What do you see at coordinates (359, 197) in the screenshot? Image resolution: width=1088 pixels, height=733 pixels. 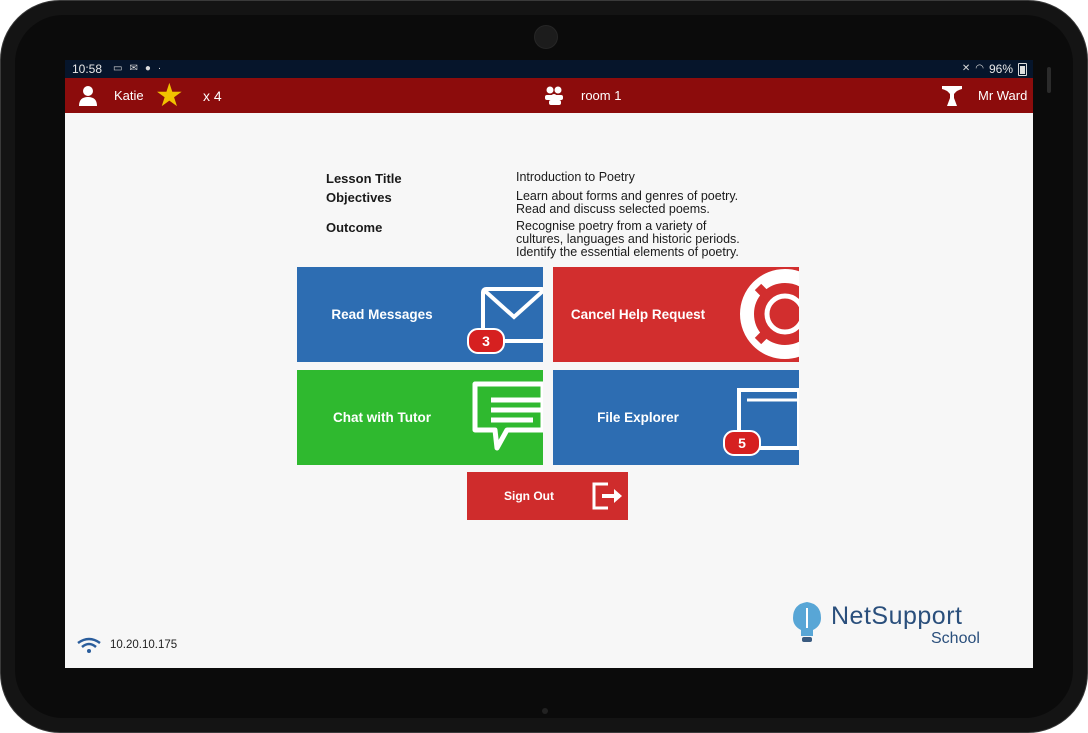 I see `objectives-label: Objectives` at bounding box center [359, 197].